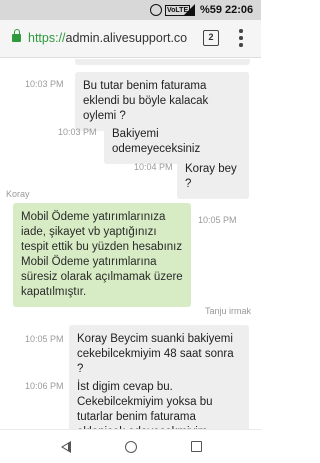 This screenshot has height=463, width=320. Describe the element at coordinates (241, 38) in the screenshot. I see `overflow-menu-icon` at that location.